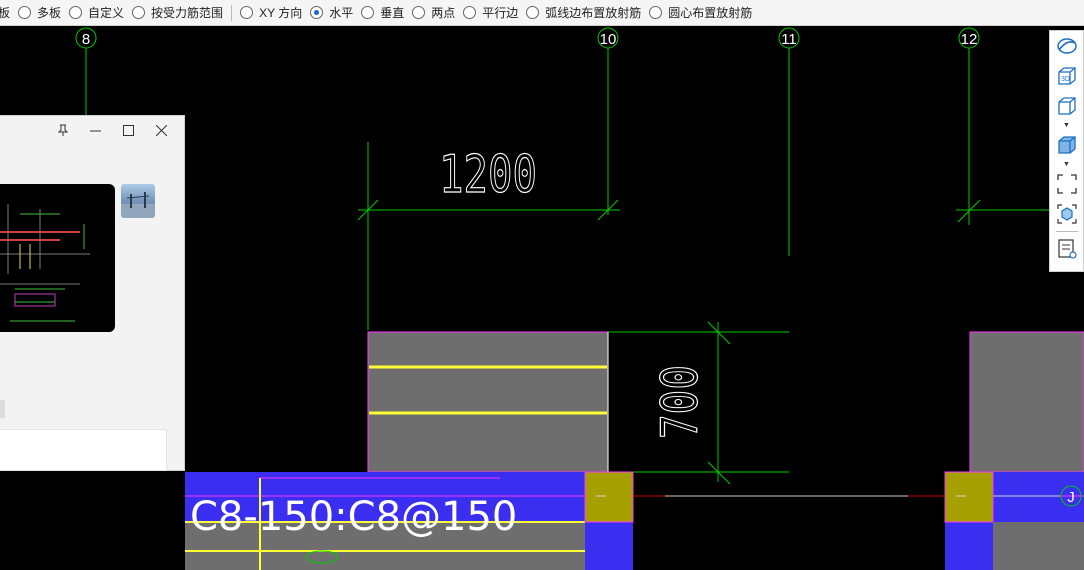 This screenshot has width=1084, height=570. I want to click on solid-view-button, so click(1066, 145).